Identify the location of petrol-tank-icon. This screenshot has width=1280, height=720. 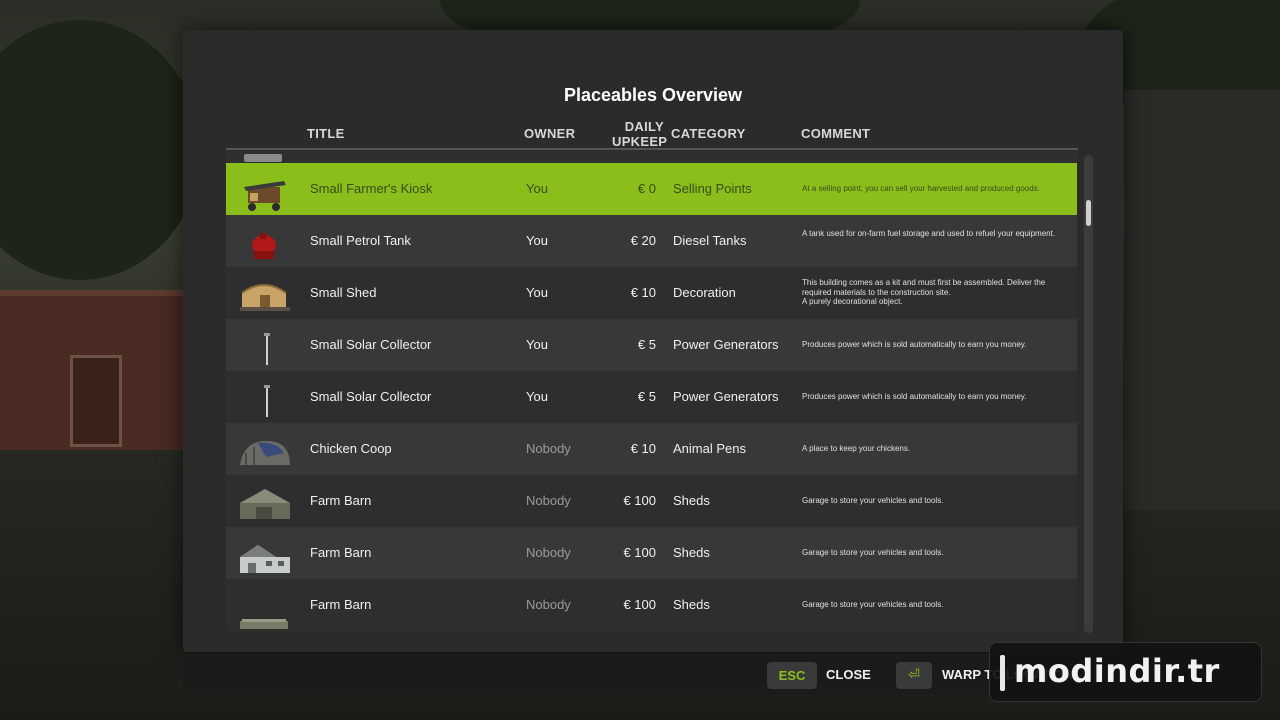
(264, 246).